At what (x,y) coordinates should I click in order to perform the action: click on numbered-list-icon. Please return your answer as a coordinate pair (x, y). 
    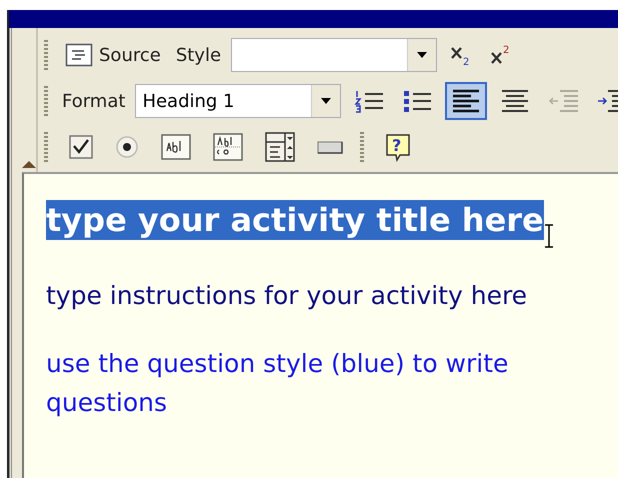
    Looking at the image, I should click on (369, 101).